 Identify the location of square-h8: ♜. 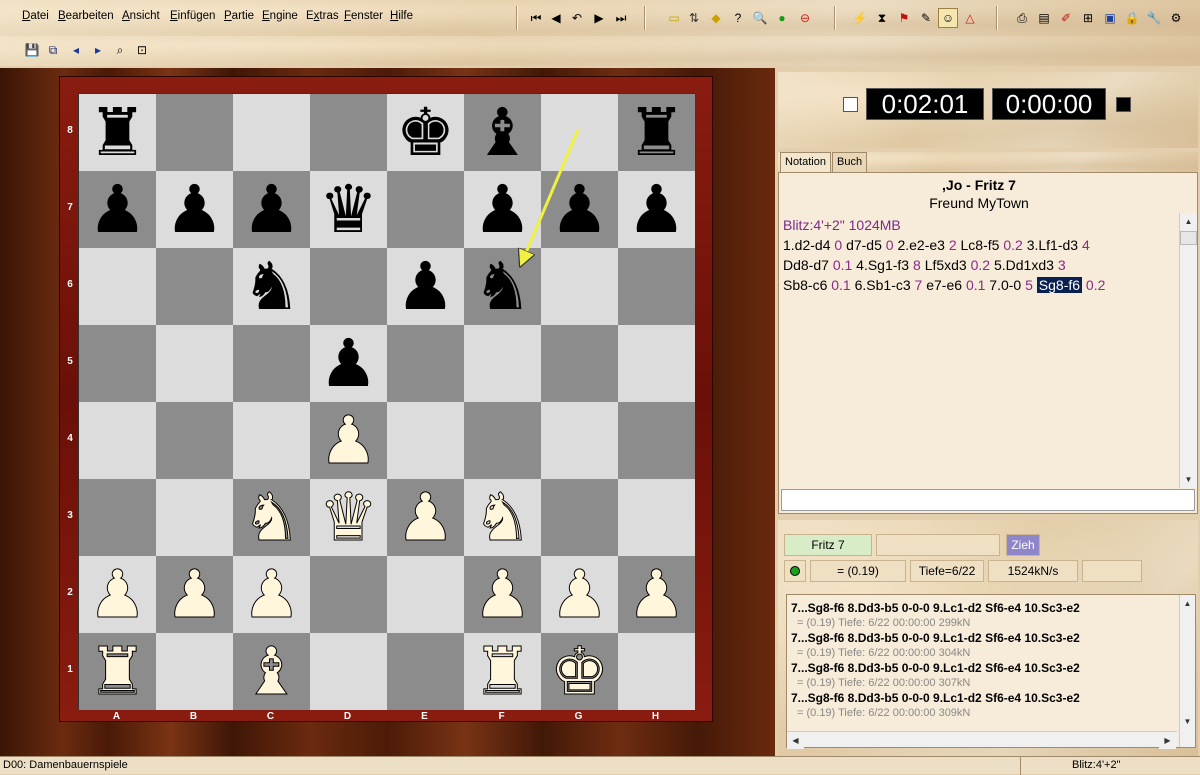
(656, 132).